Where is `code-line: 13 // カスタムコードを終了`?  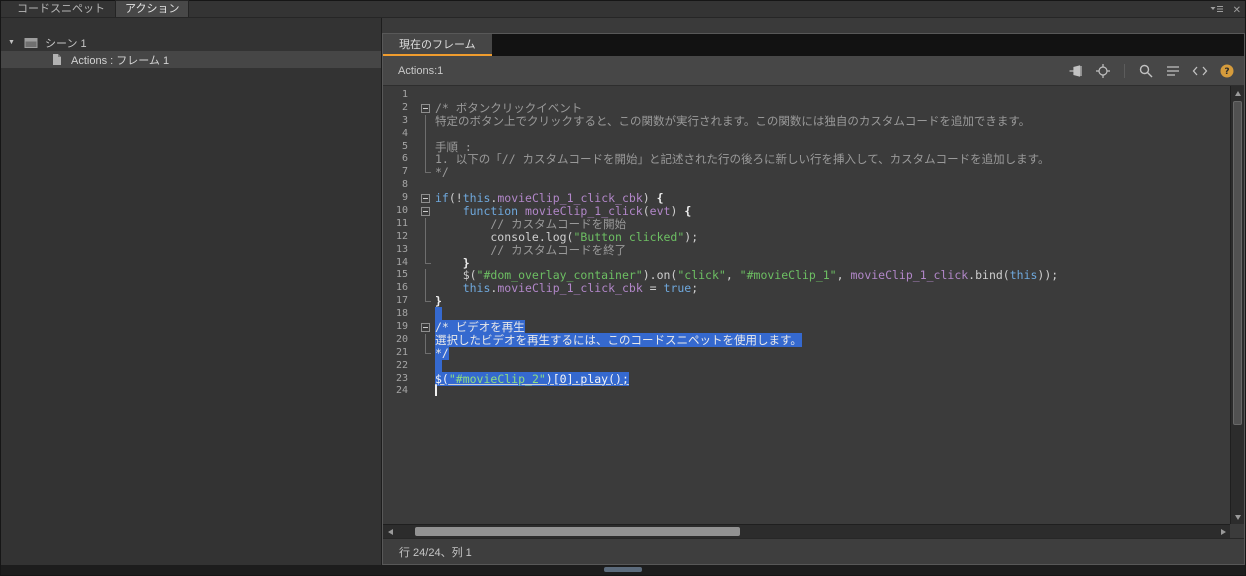 code-line: 13 // カスタムコードを終了 is located at coordinates (809, 250).